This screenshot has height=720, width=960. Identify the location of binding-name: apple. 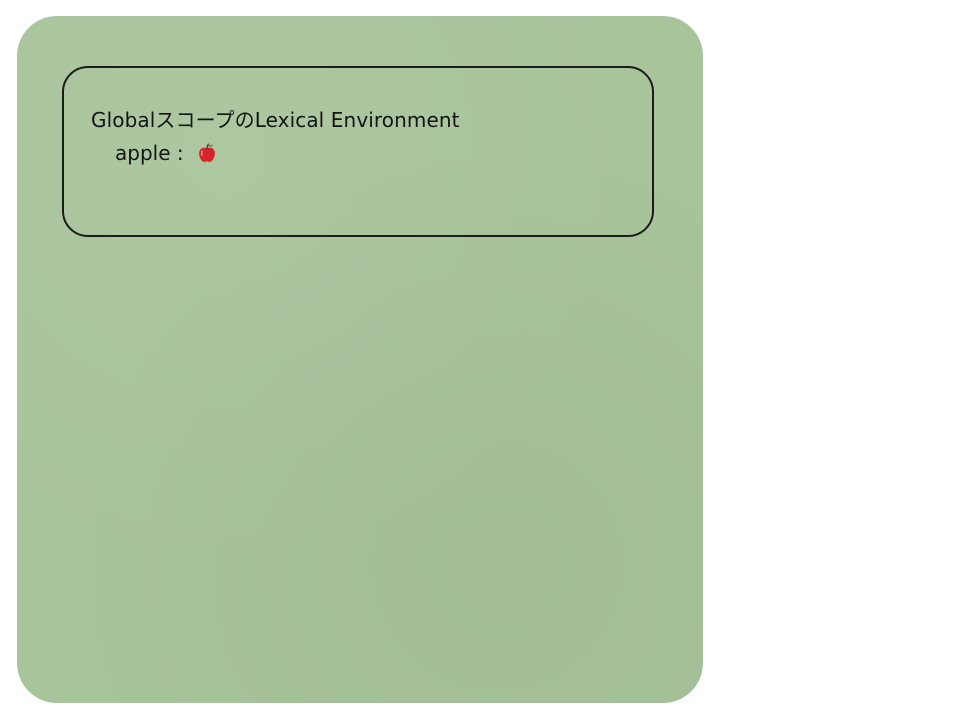
(143, 153).